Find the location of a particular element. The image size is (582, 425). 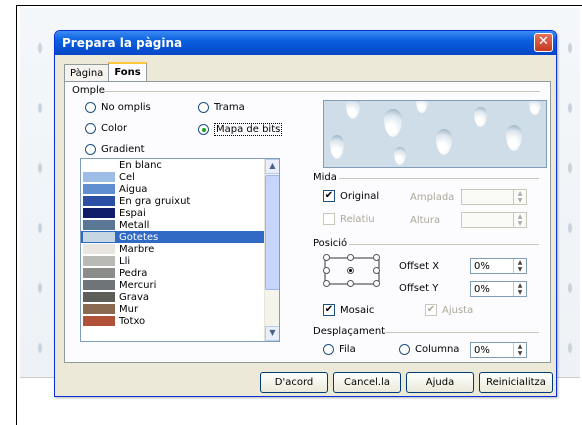

bitmap-list-item: Marbre is located at coordinates (180, 249).